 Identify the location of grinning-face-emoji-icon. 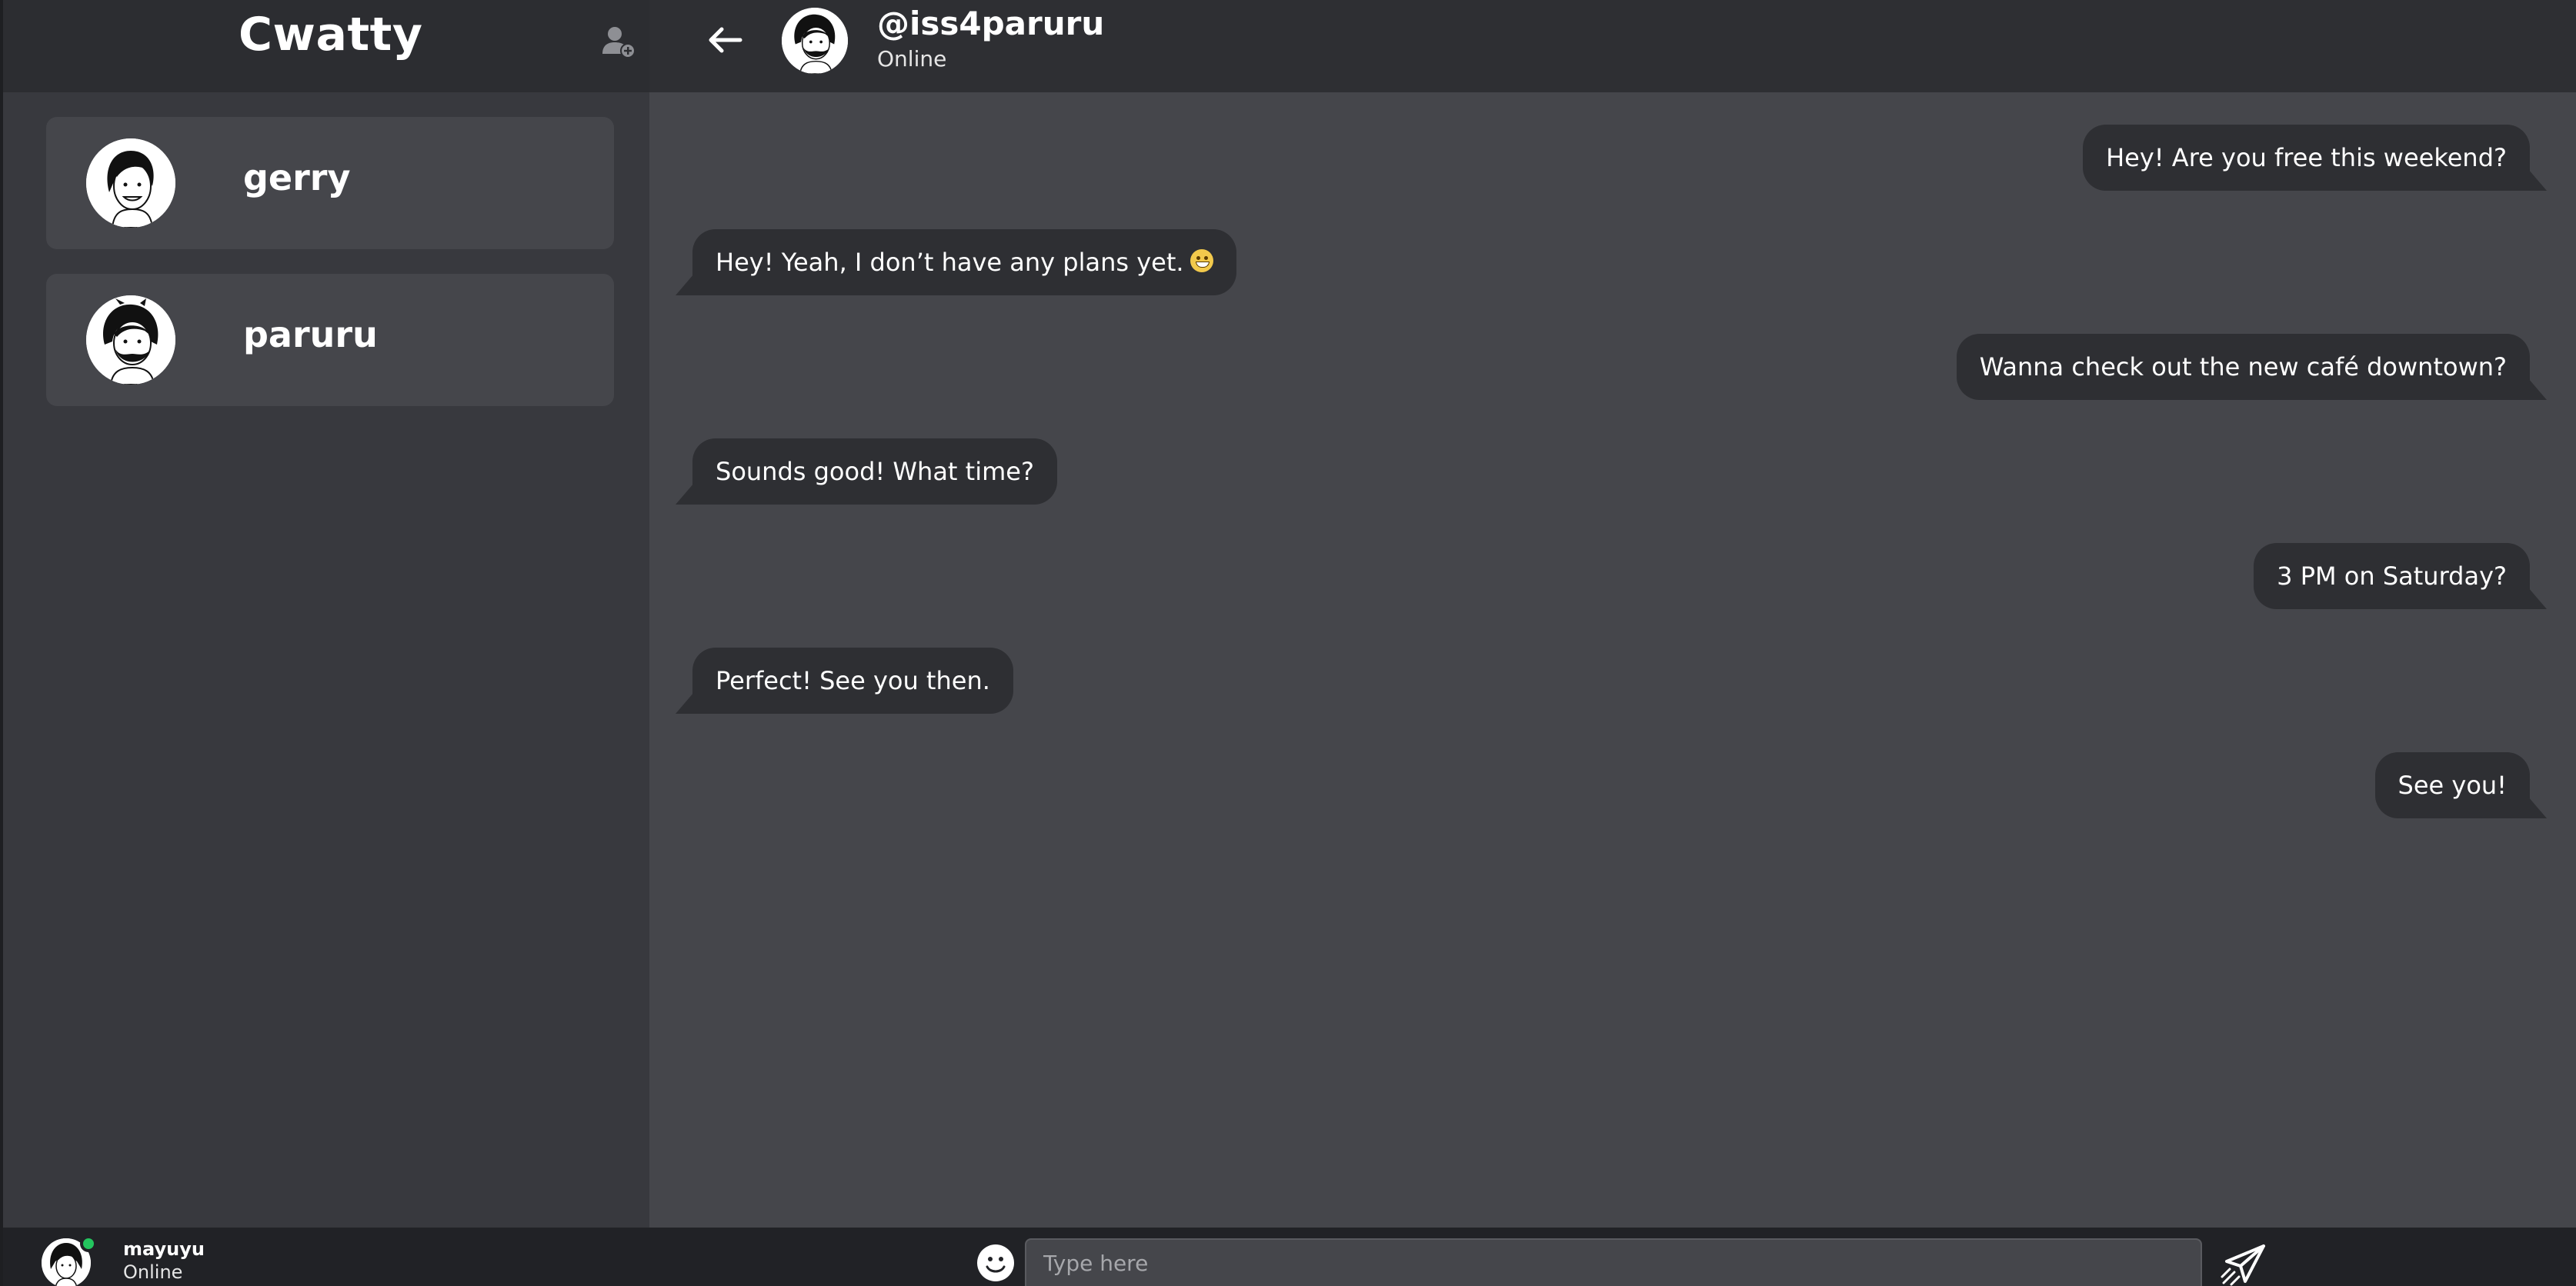
(1202, 260).